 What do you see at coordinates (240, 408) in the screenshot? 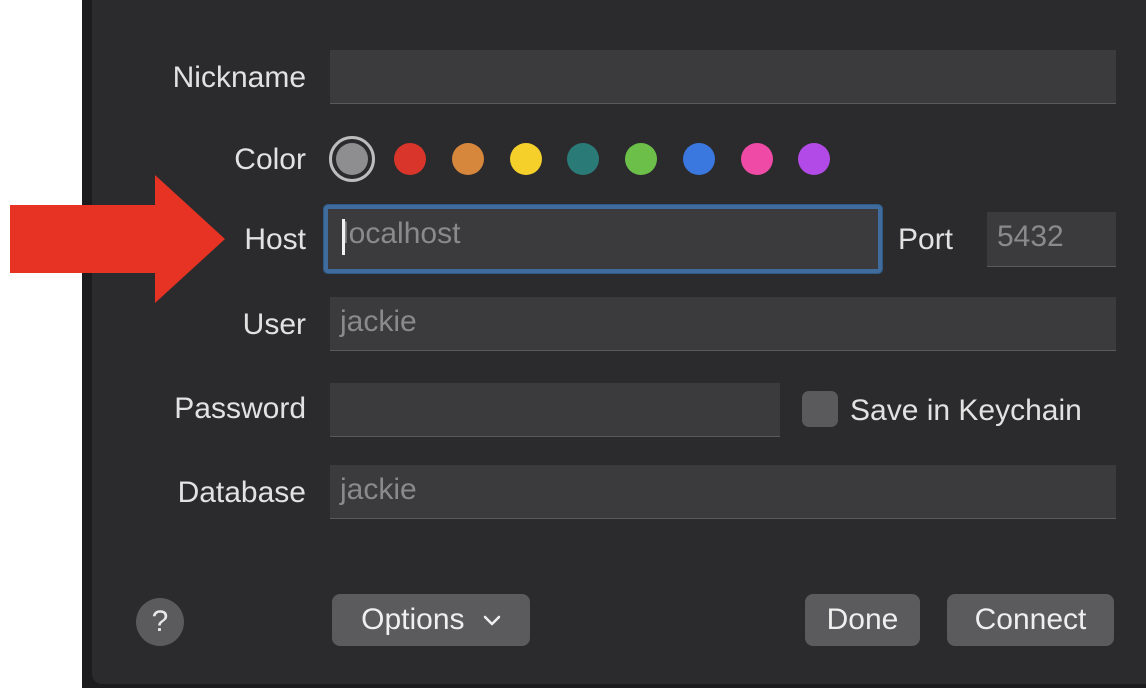
I see `password-label: Password` at bounding box center [240, 408].